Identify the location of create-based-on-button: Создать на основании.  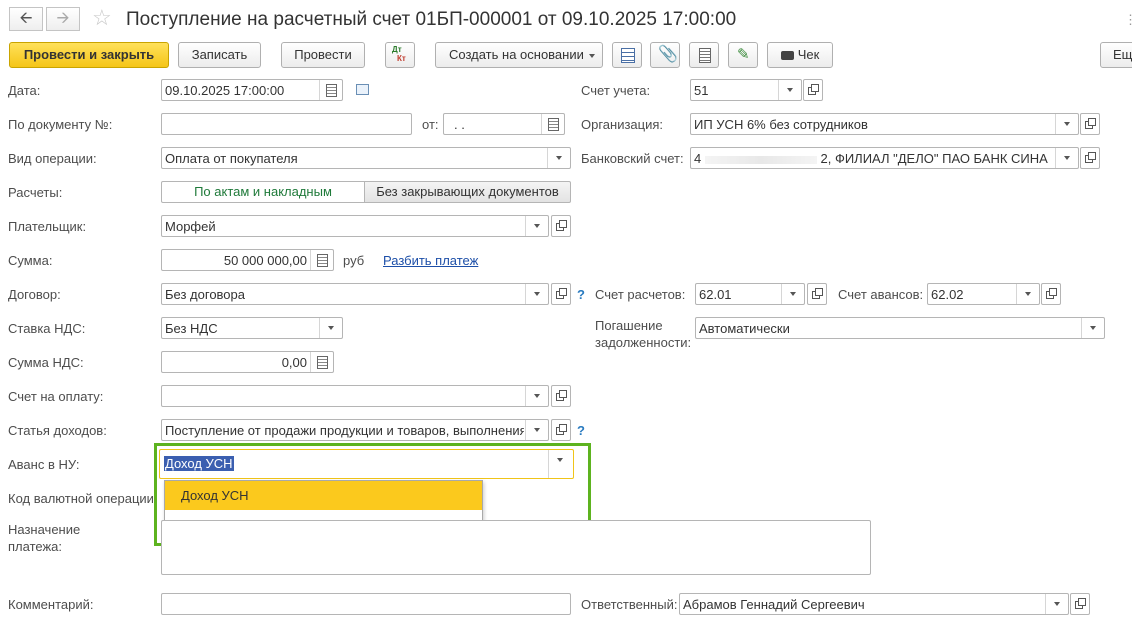
(519, 55).